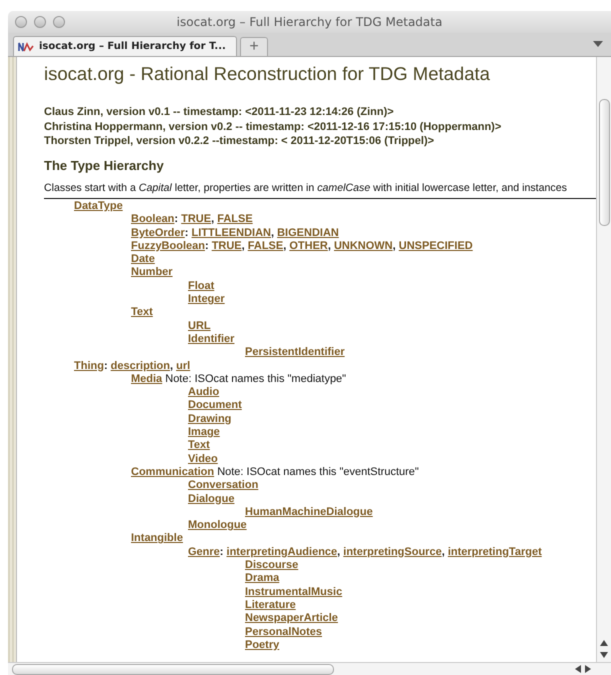 This screenshot has width=611, height=675. I want to click on property-link: interpretingSource, so click(392, 552).